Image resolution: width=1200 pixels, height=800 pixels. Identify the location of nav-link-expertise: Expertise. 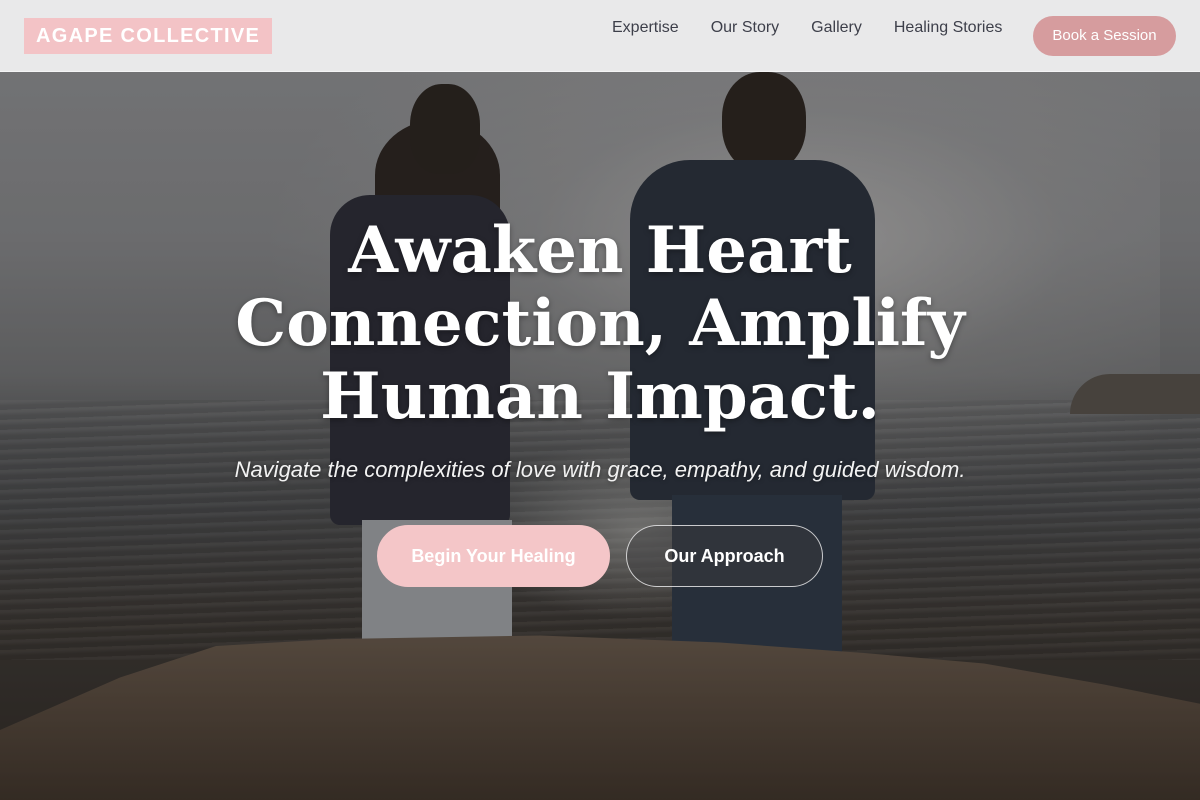
(645, 28).